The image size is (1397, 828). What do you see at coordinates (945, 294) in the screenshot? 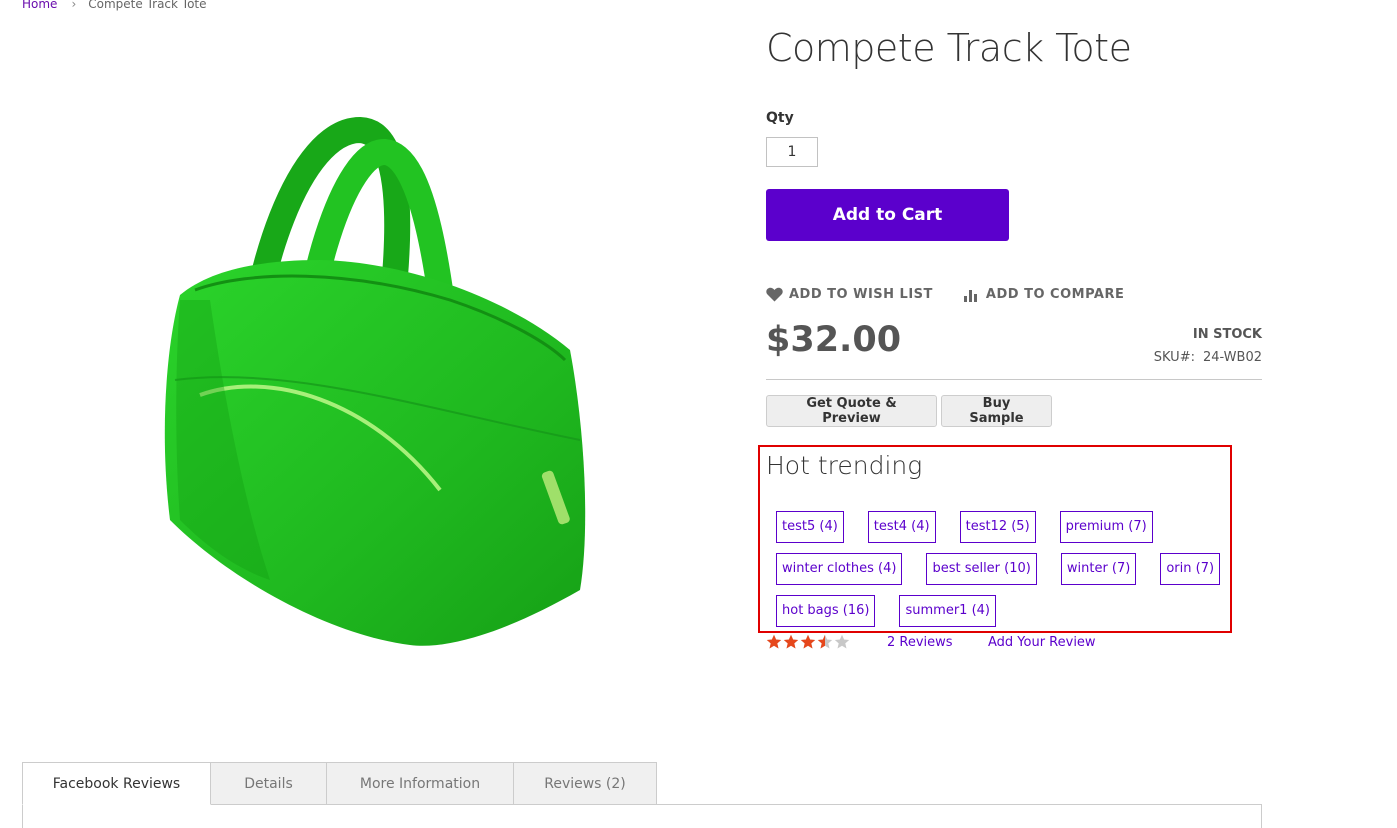
I see `product-actions: ADD TO WISH LIST ADD TO COMPARE` at bounding box center [945, 294].